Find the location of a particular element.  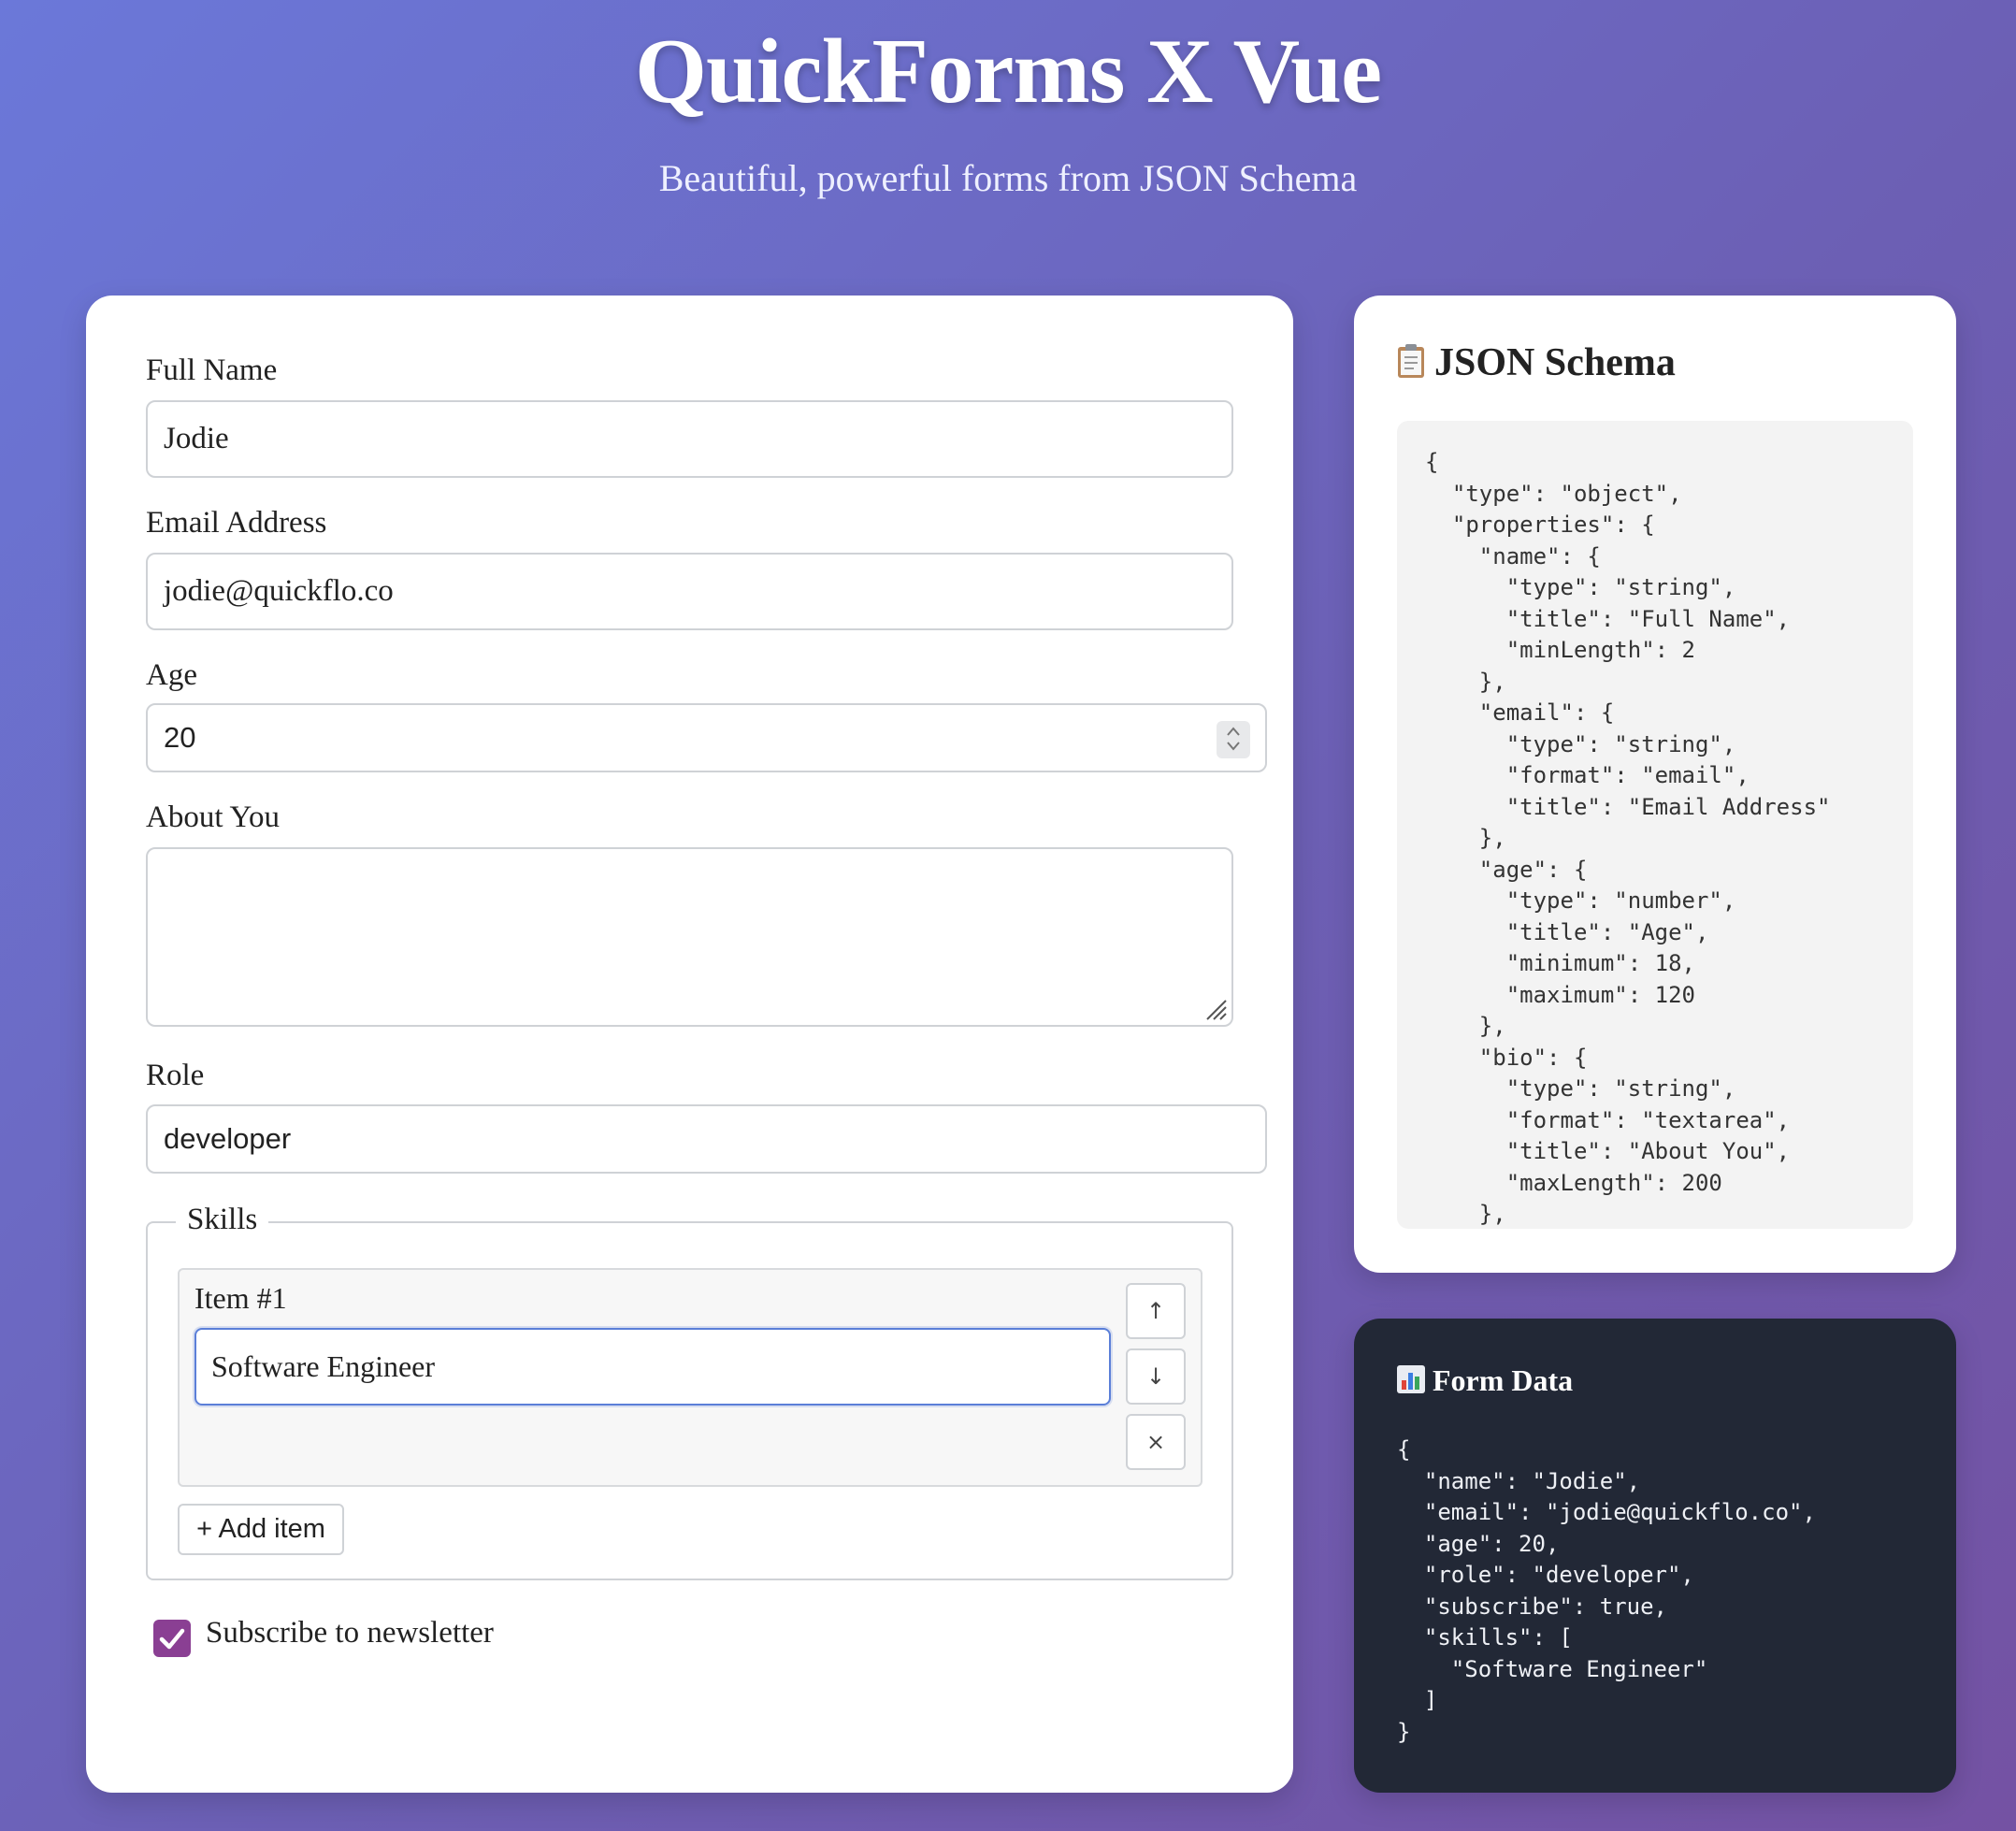

checkmark-icon is located at coordinates (172, 1639).